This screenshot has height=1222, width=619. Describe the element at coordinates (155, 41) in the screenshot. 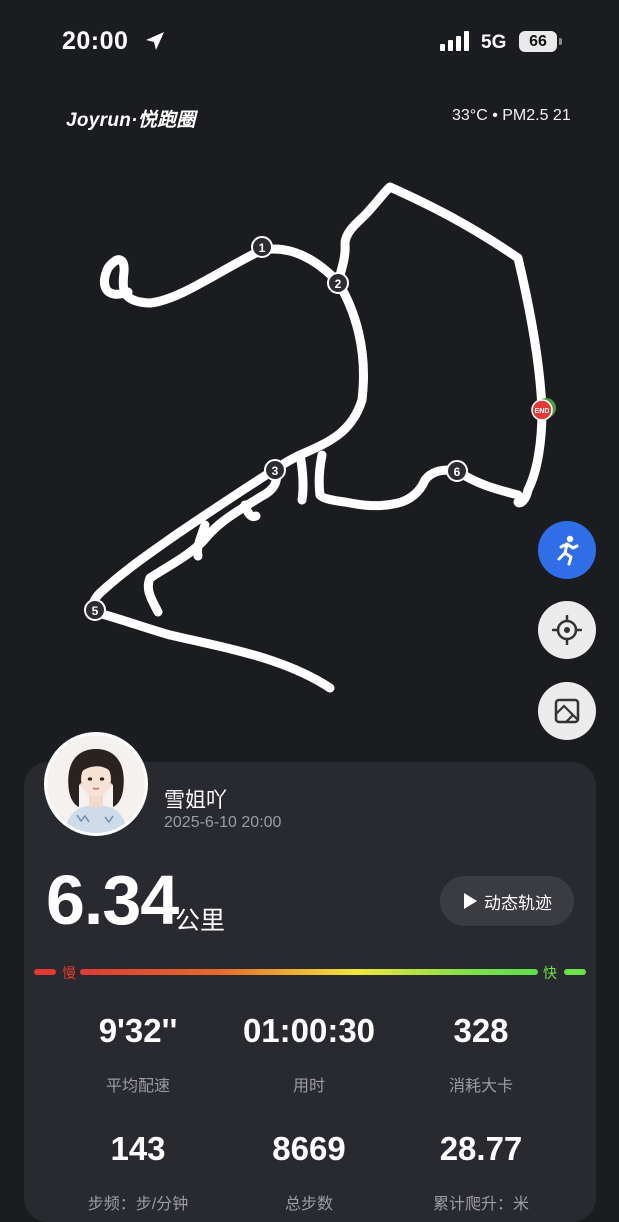

I see `location-arrow-icon` at that location.